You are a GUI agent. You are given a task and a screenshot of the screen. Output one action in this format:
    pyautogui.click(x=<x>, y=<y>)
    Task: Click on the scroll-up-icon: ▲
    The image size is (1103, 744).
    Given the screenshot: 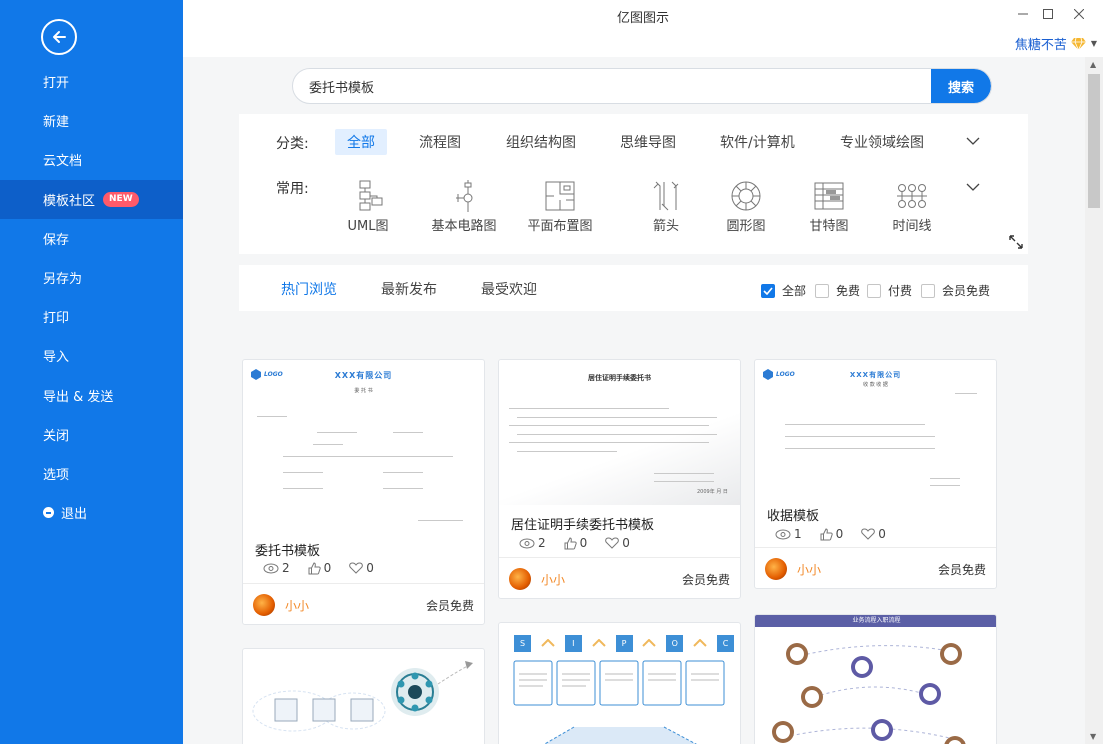 What is the action you would take?
    pyautogui.click(x=1093, y=64)
    